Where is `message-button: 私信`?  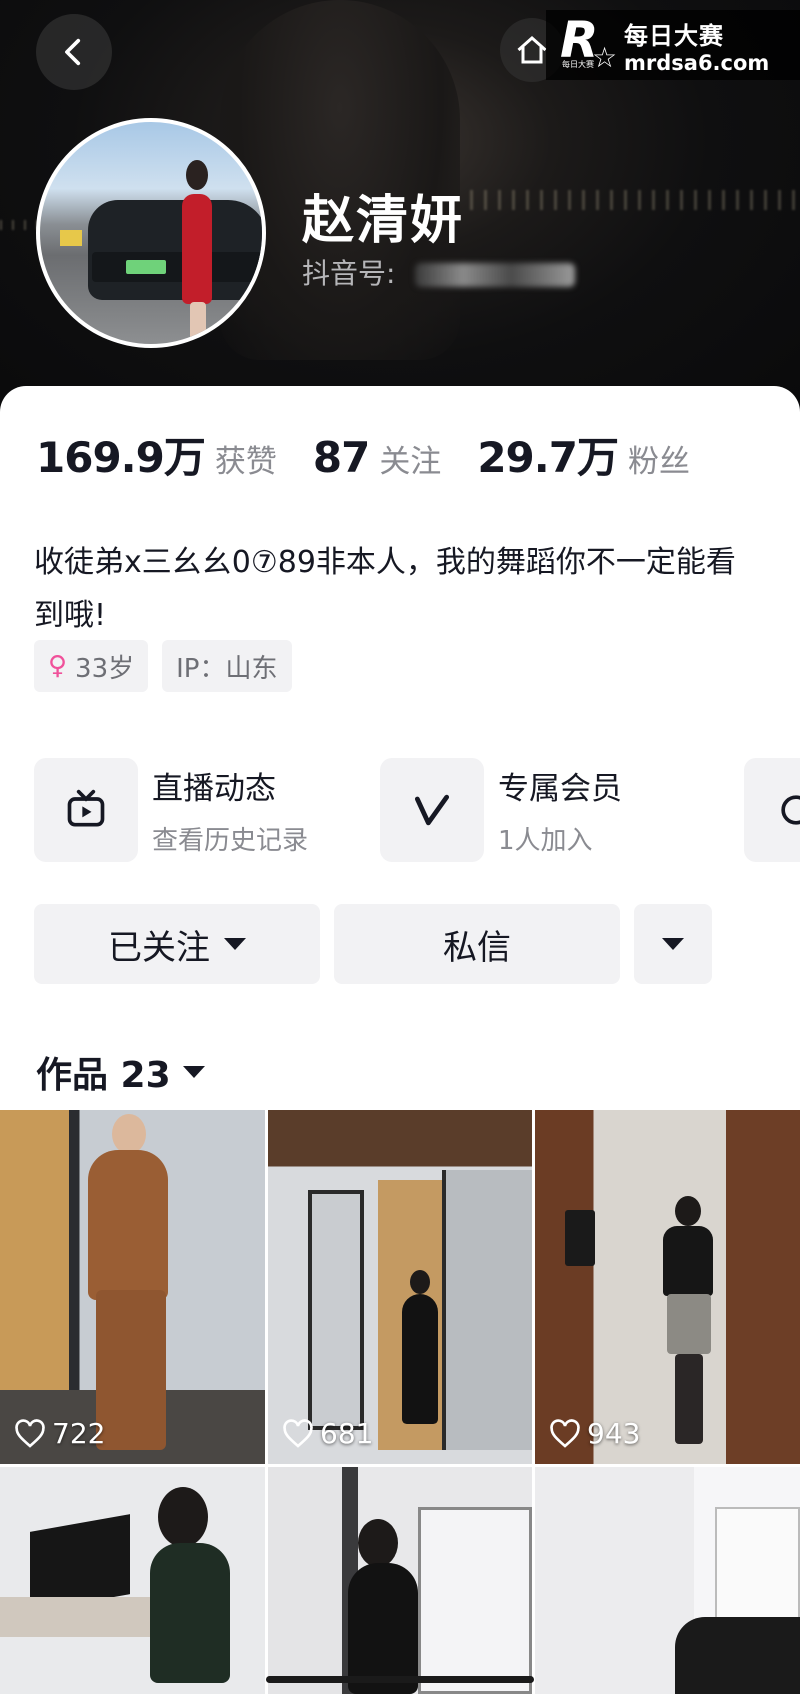 message-button: 私信 is located at coordinates (477, 944).